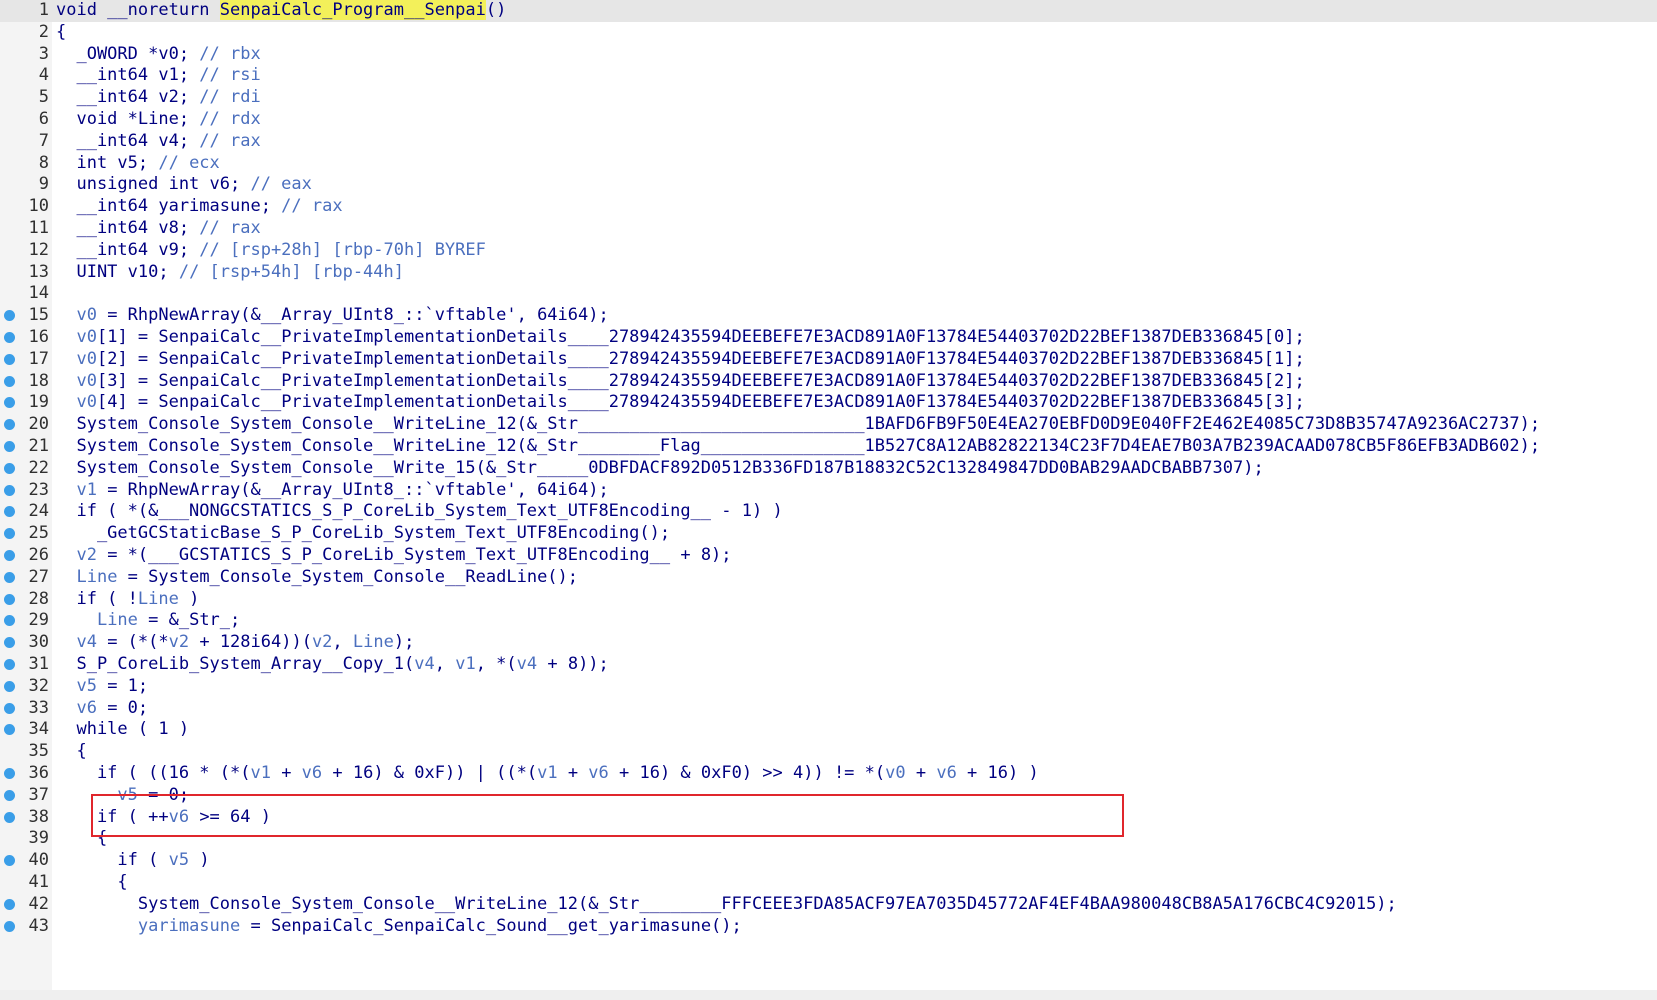  I want to click on code-token: = (*(*, so click(132, 642).